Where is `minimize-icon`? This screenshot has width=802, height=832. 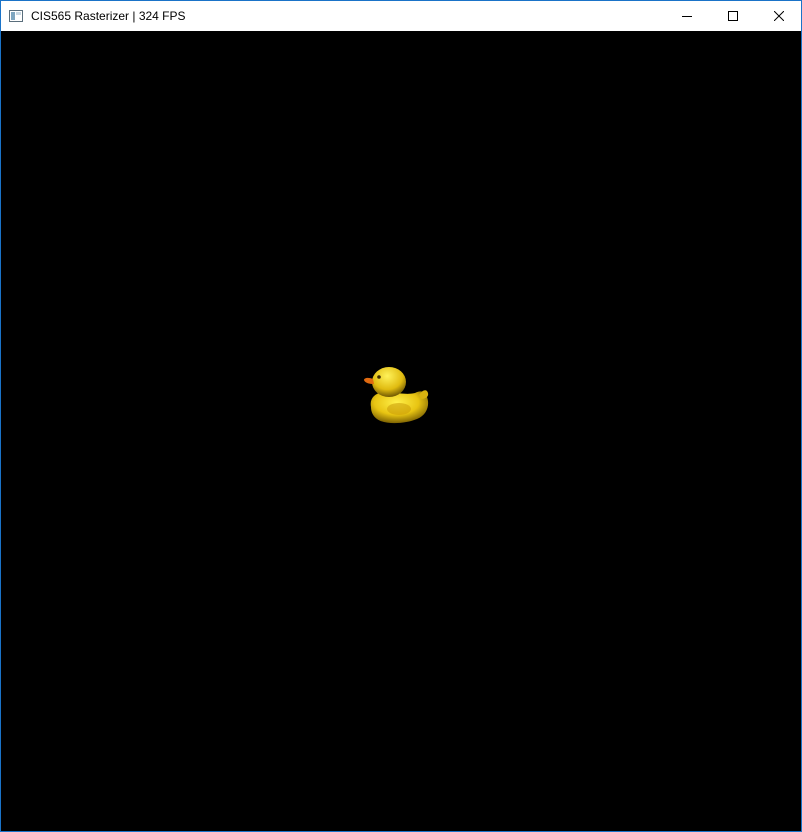 minimize-icon is located at coordinates (687, 16).